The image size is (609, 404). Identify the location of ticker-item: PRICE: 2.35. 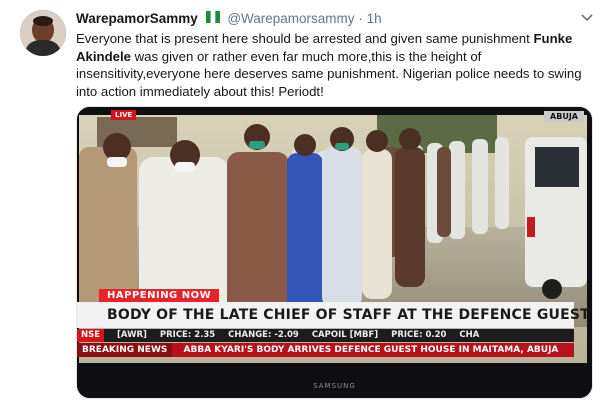
(187, 335).